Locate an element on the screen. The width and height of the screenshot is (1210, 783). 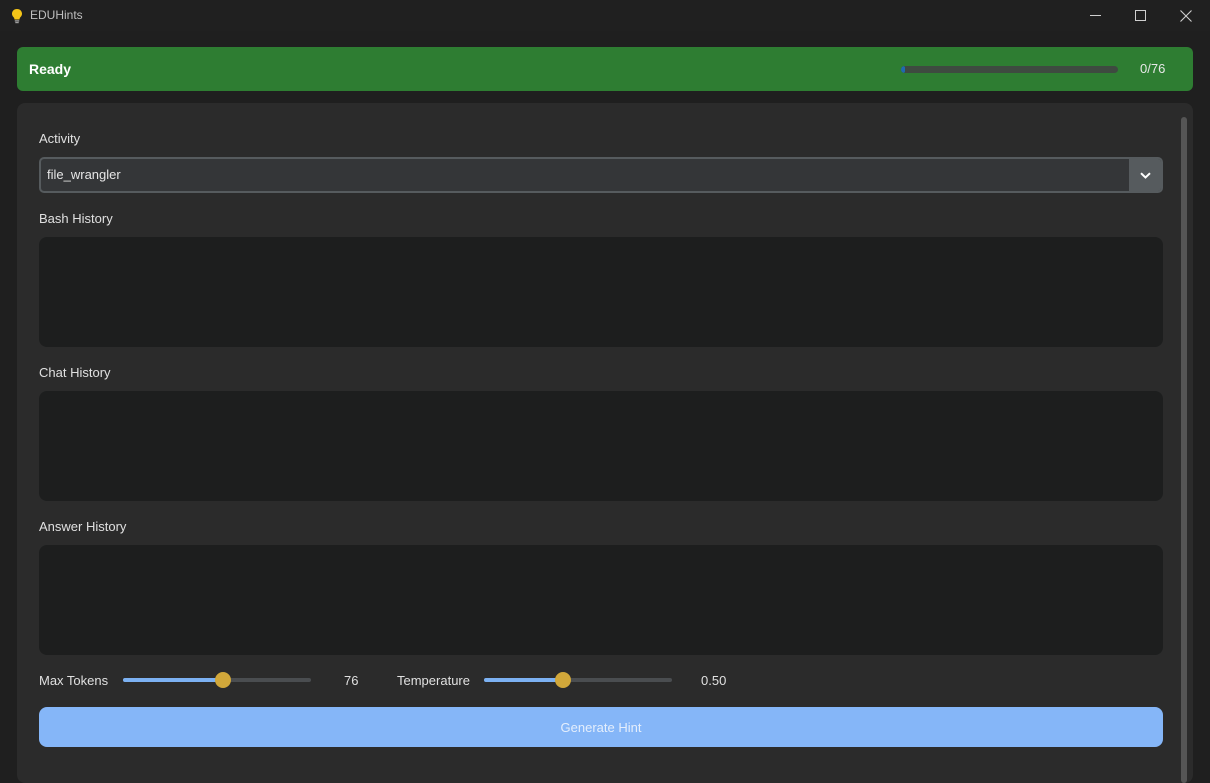
temperature-slider is located at coordinates (578, 680).